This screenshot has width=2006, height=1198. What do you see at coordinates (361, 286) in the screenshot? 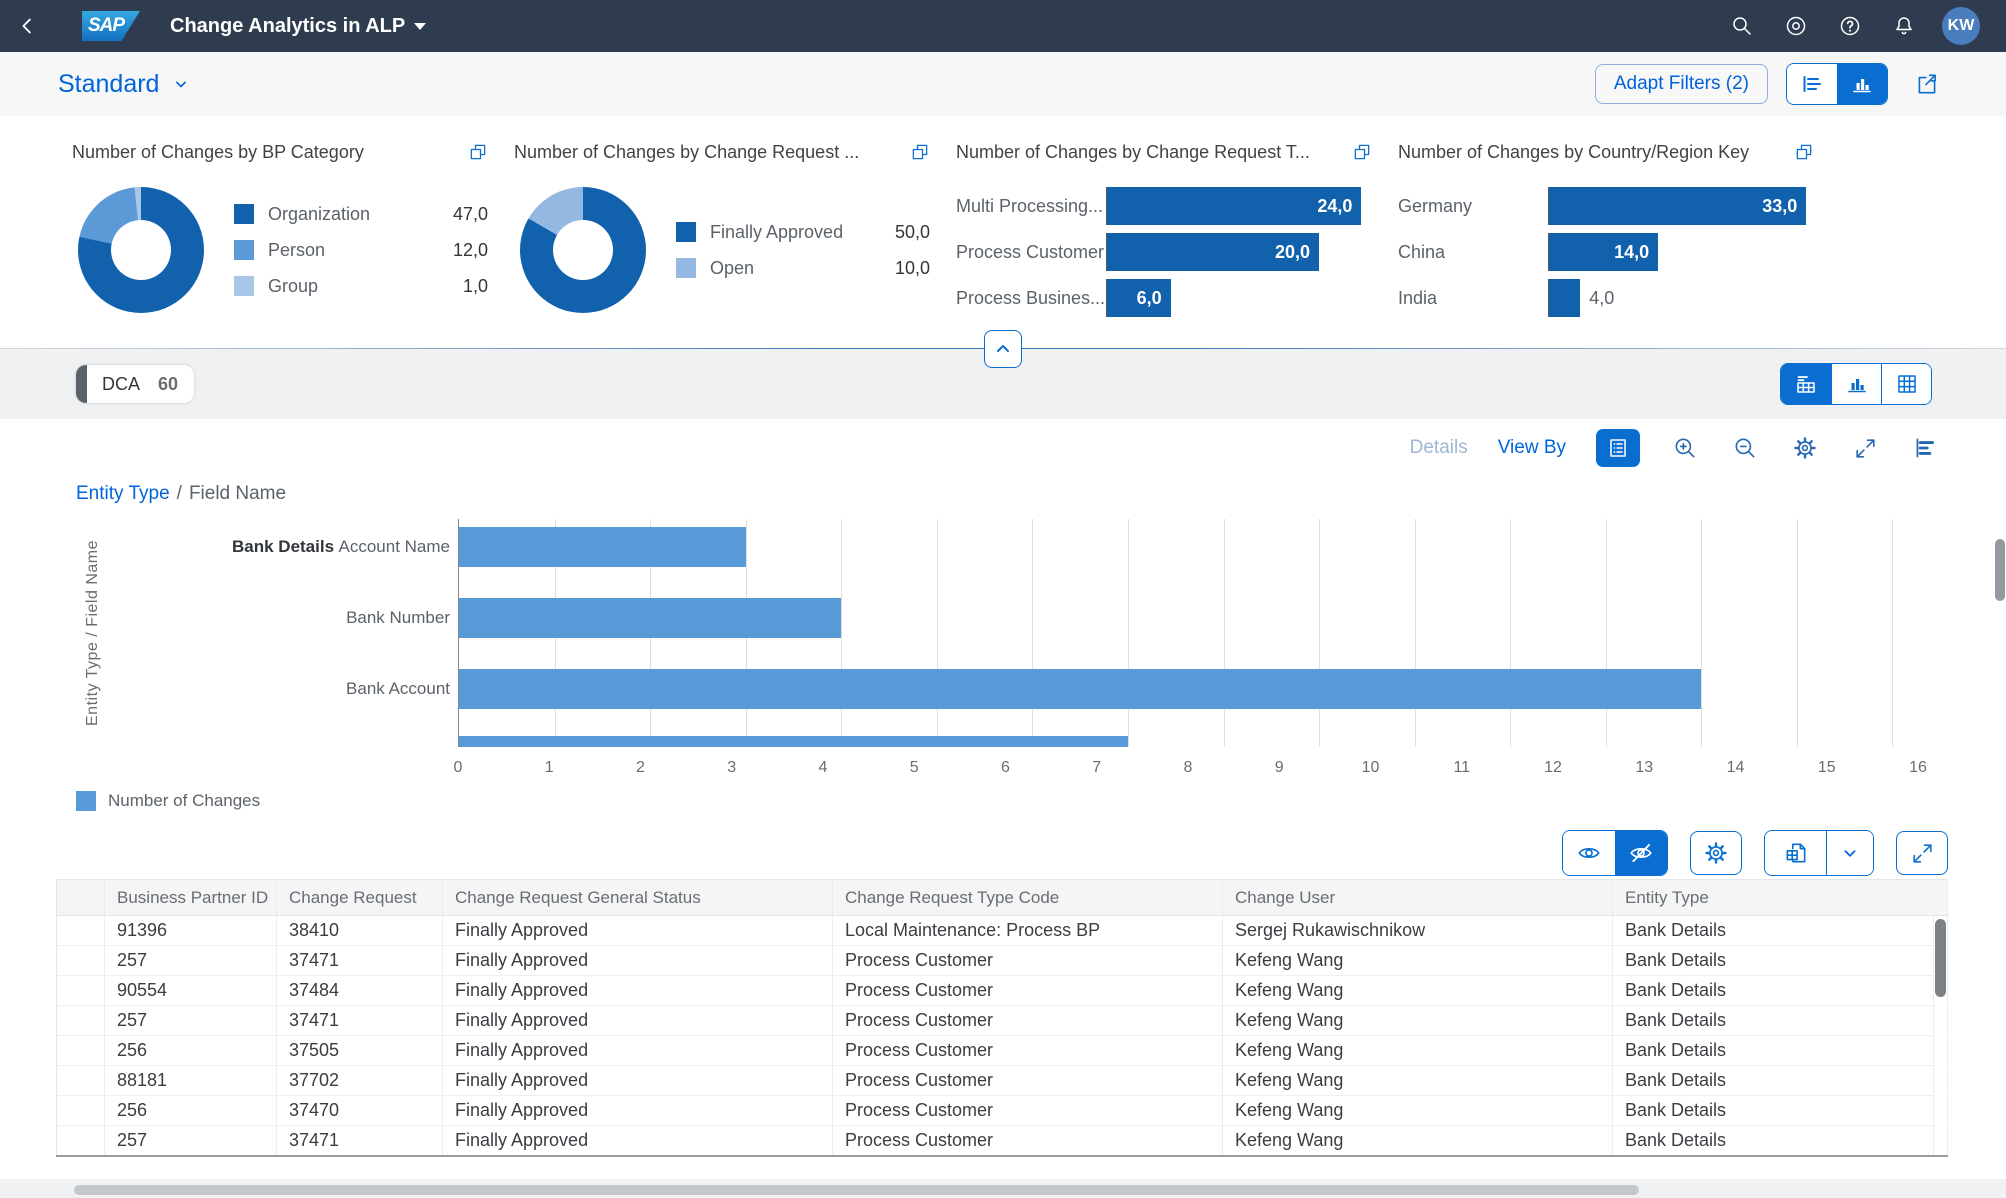
I see `legend-item: Group 1,0` at bounding box center [361, 286].